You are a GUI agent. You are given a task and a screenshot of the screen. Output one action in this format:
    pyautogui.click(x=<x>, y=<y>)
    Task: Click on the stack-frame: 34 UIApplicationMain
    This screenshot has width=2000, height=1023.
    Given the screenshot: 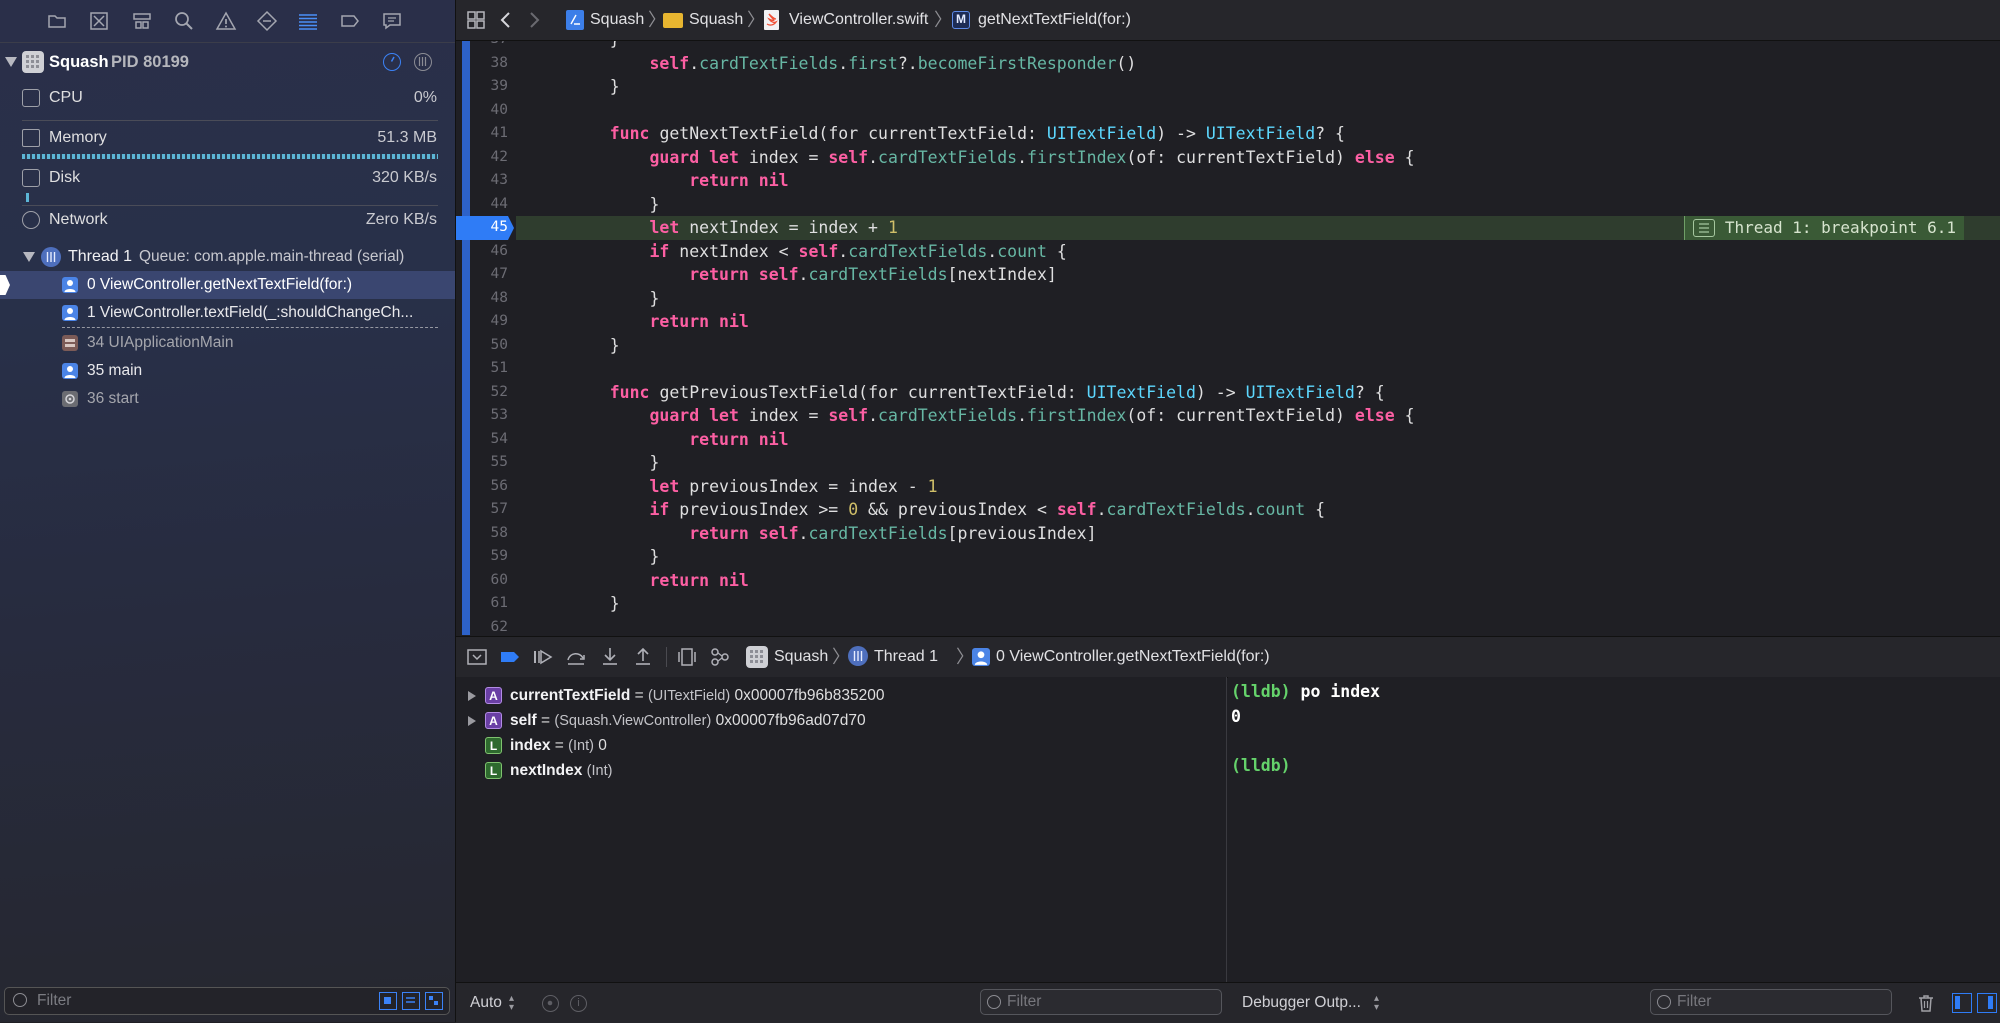 What is the action you would take?
    pyautogui.click(x=227, y=343)
    